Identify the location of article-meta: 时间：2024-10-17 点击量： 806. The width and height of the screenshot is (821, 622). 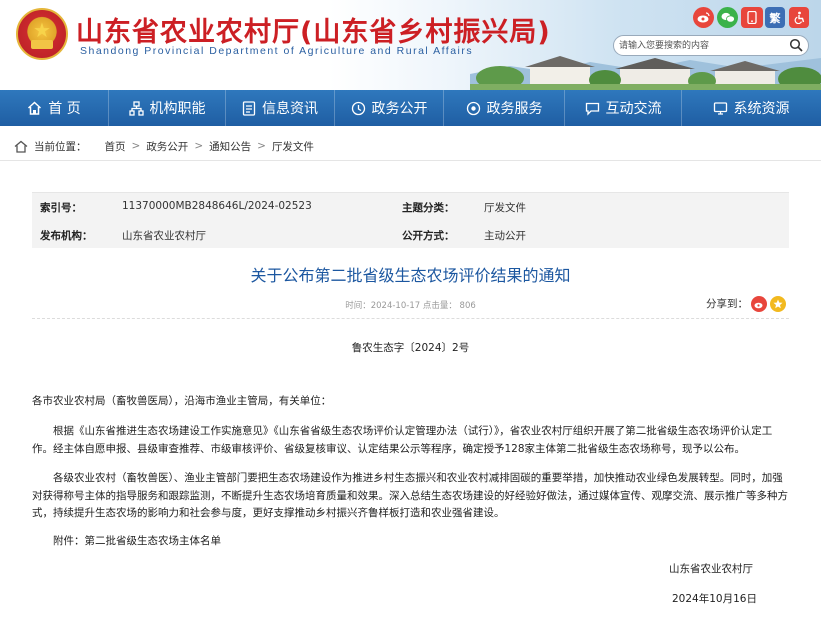
(410, 306).